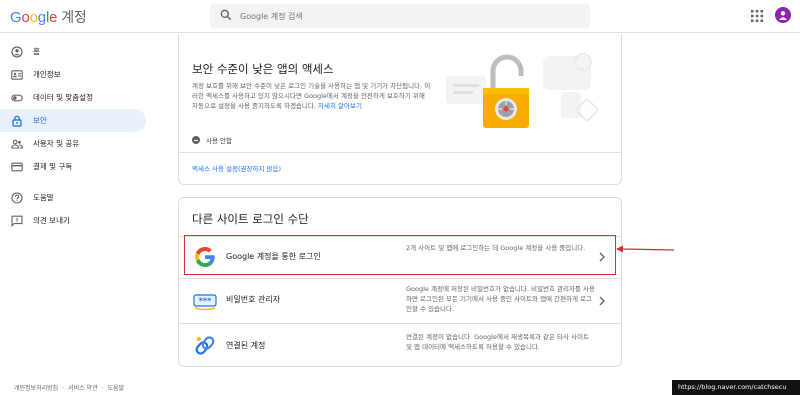  I want to click on sidebar-item-label: 사용자 및 공유, so click(56, 143).